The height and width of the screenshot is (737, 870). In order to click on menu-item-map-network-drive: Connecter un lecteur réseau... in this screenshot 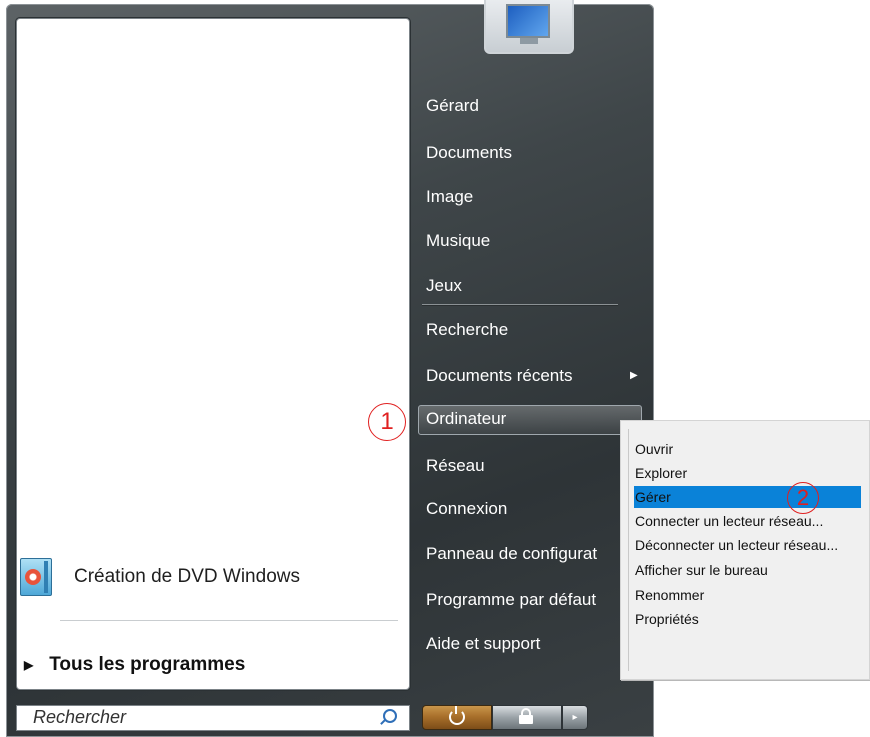, I will do `click(748, 521)`.